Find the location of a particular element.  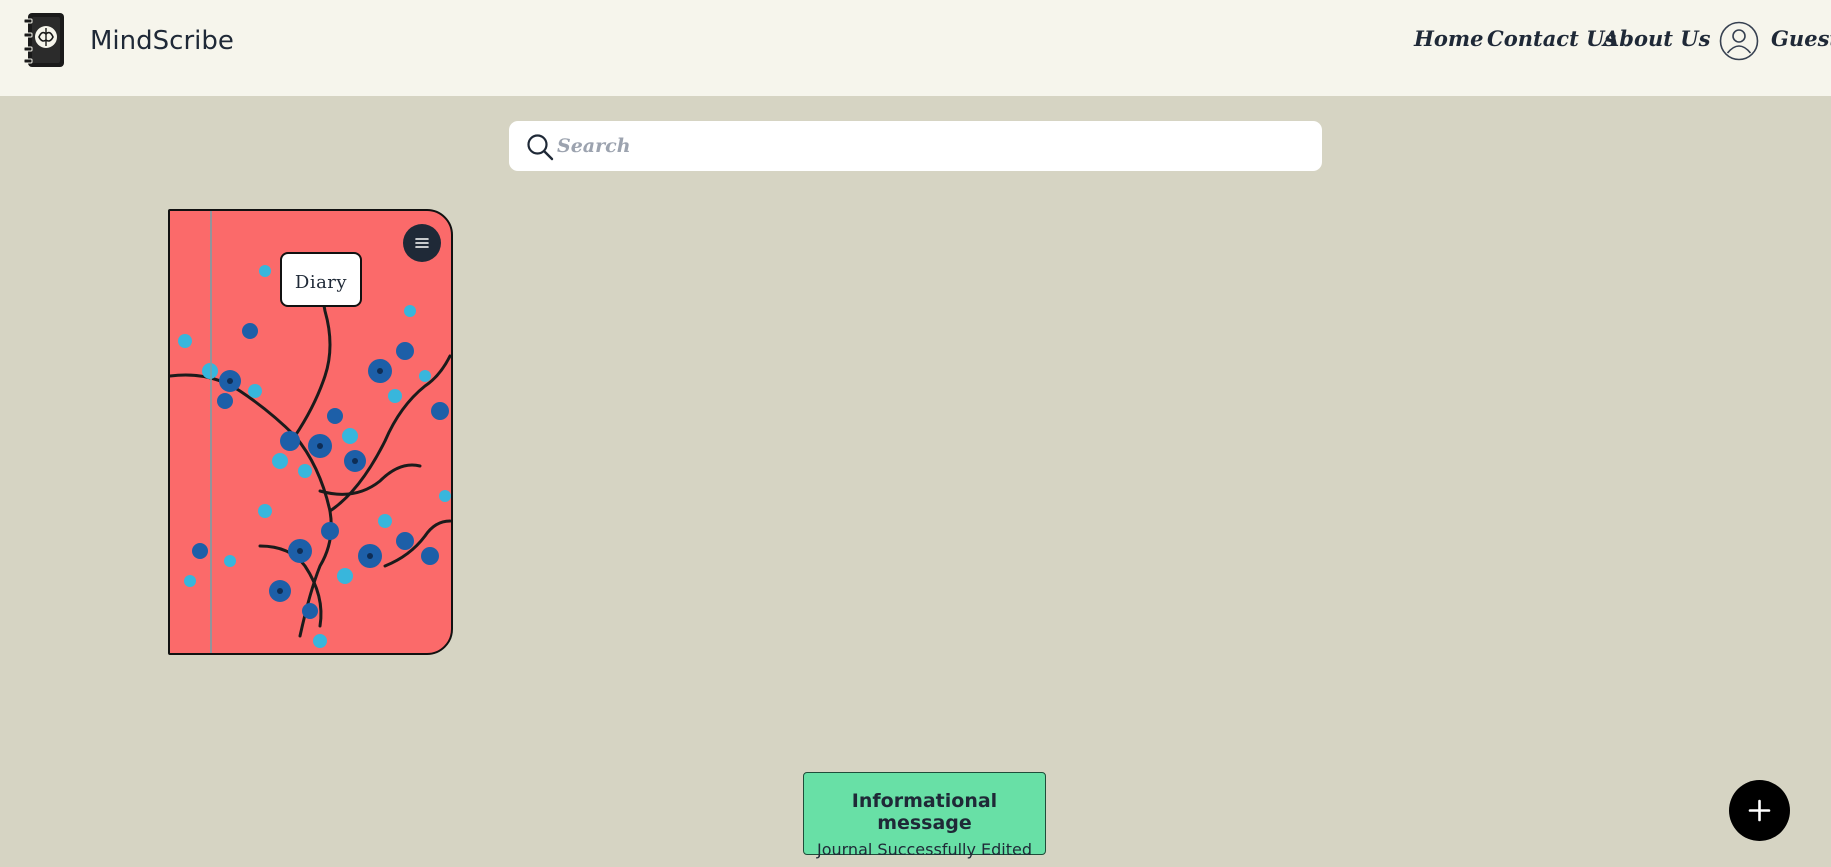

brand-name: MindScribe is located at coordinates (162, 41).